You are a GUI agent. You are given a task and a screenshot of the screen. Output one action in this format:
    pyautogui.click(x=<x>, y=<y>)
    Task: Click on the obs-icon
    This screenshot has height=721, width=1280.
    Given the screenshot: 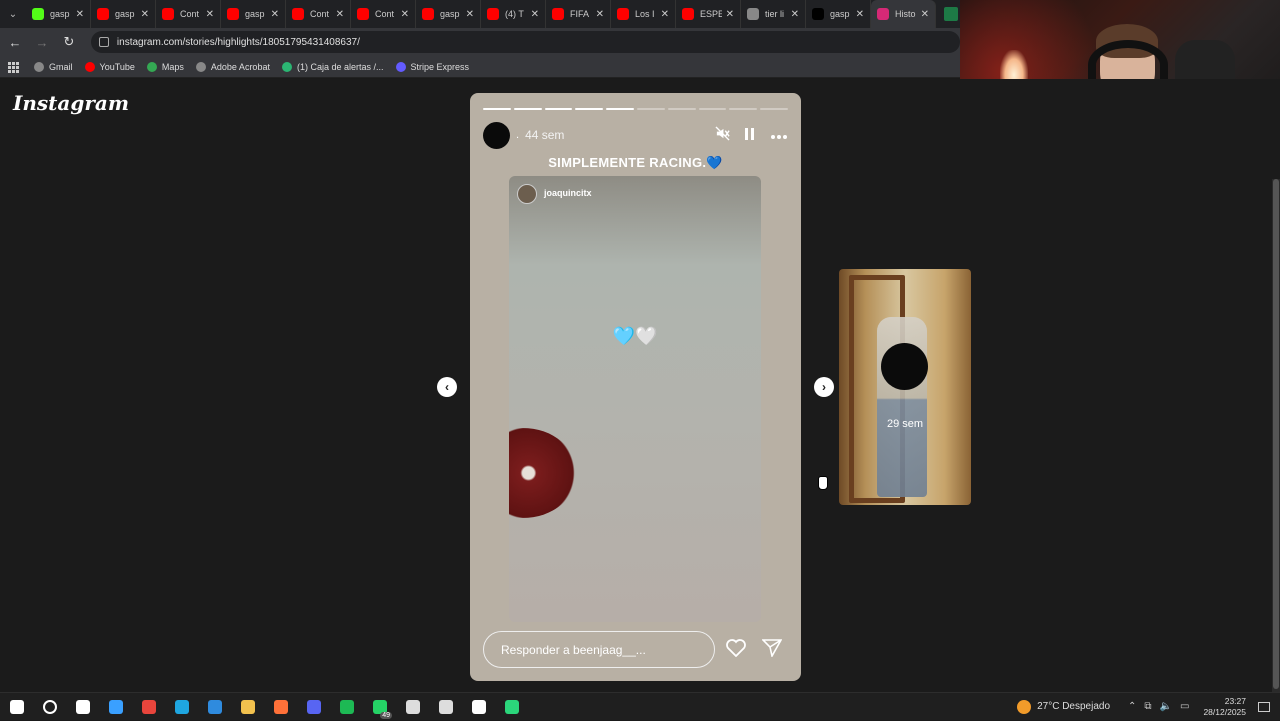 What is the action you would take?
    pyautogui.click(x=445, y=707)
    